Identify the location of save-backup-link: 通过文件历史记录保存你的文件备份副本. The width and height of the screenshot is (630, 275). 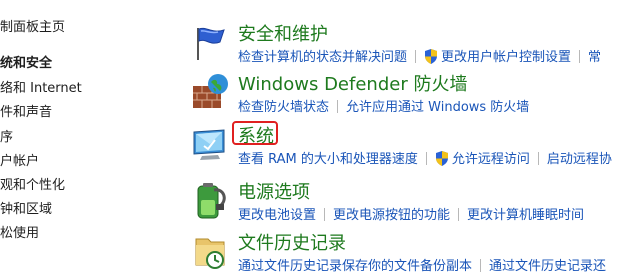
(355, 266).